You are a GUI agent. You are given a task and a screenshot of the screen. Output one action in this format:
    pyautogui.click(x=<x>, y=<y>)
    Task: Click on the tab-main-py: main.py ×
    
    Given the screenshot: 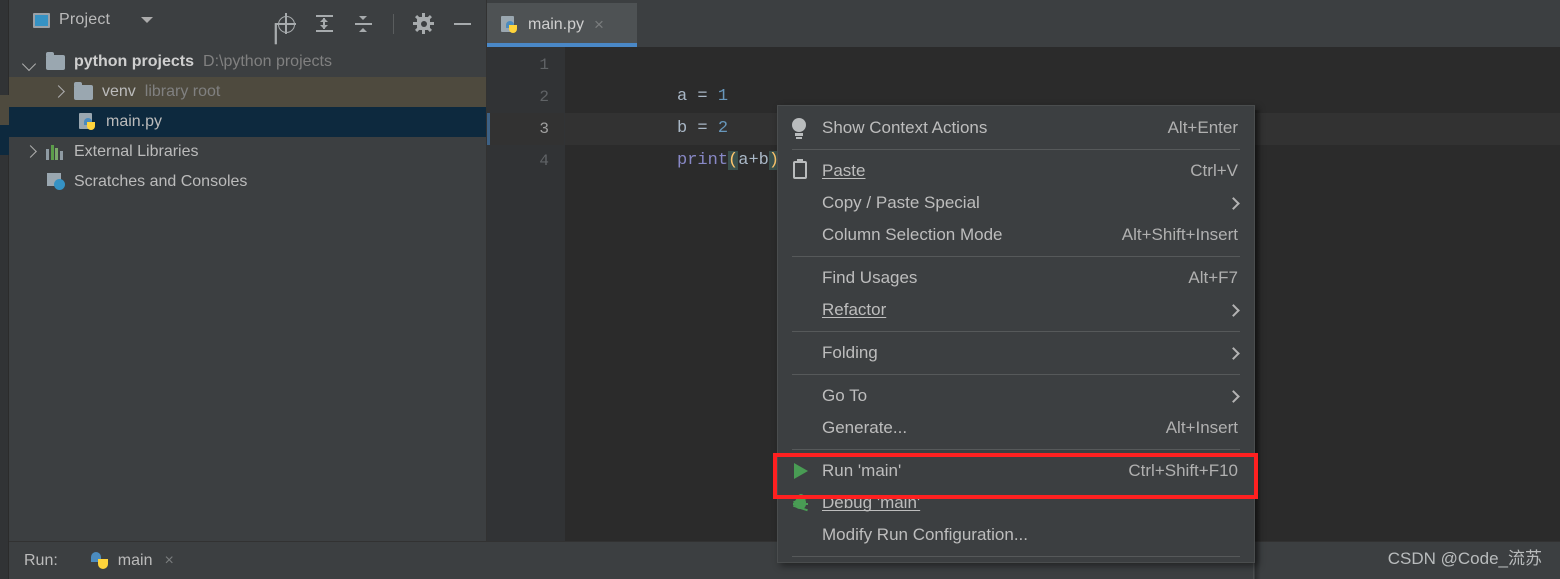 What is the action you would take?
    pyautogui.click(x=562, y=25)
    